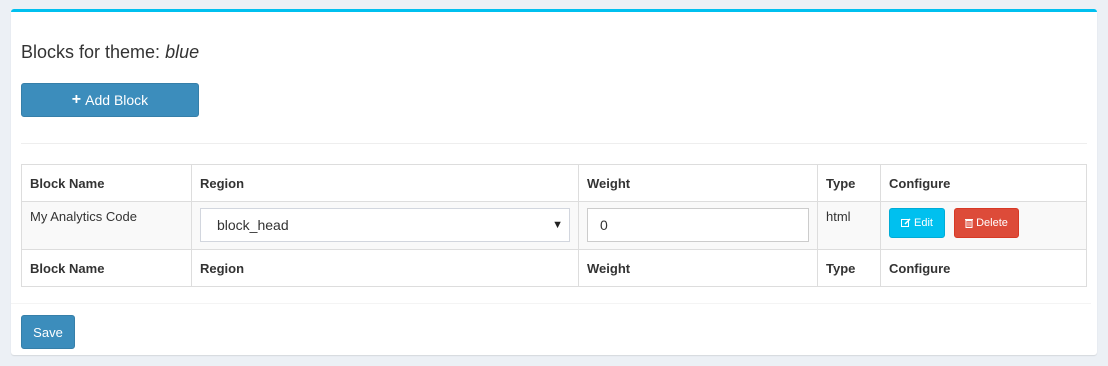  What do you see at coordinates (992, 223) in the screenshot?
I see `delete-label: Delete` at bounding box center [992, 223].